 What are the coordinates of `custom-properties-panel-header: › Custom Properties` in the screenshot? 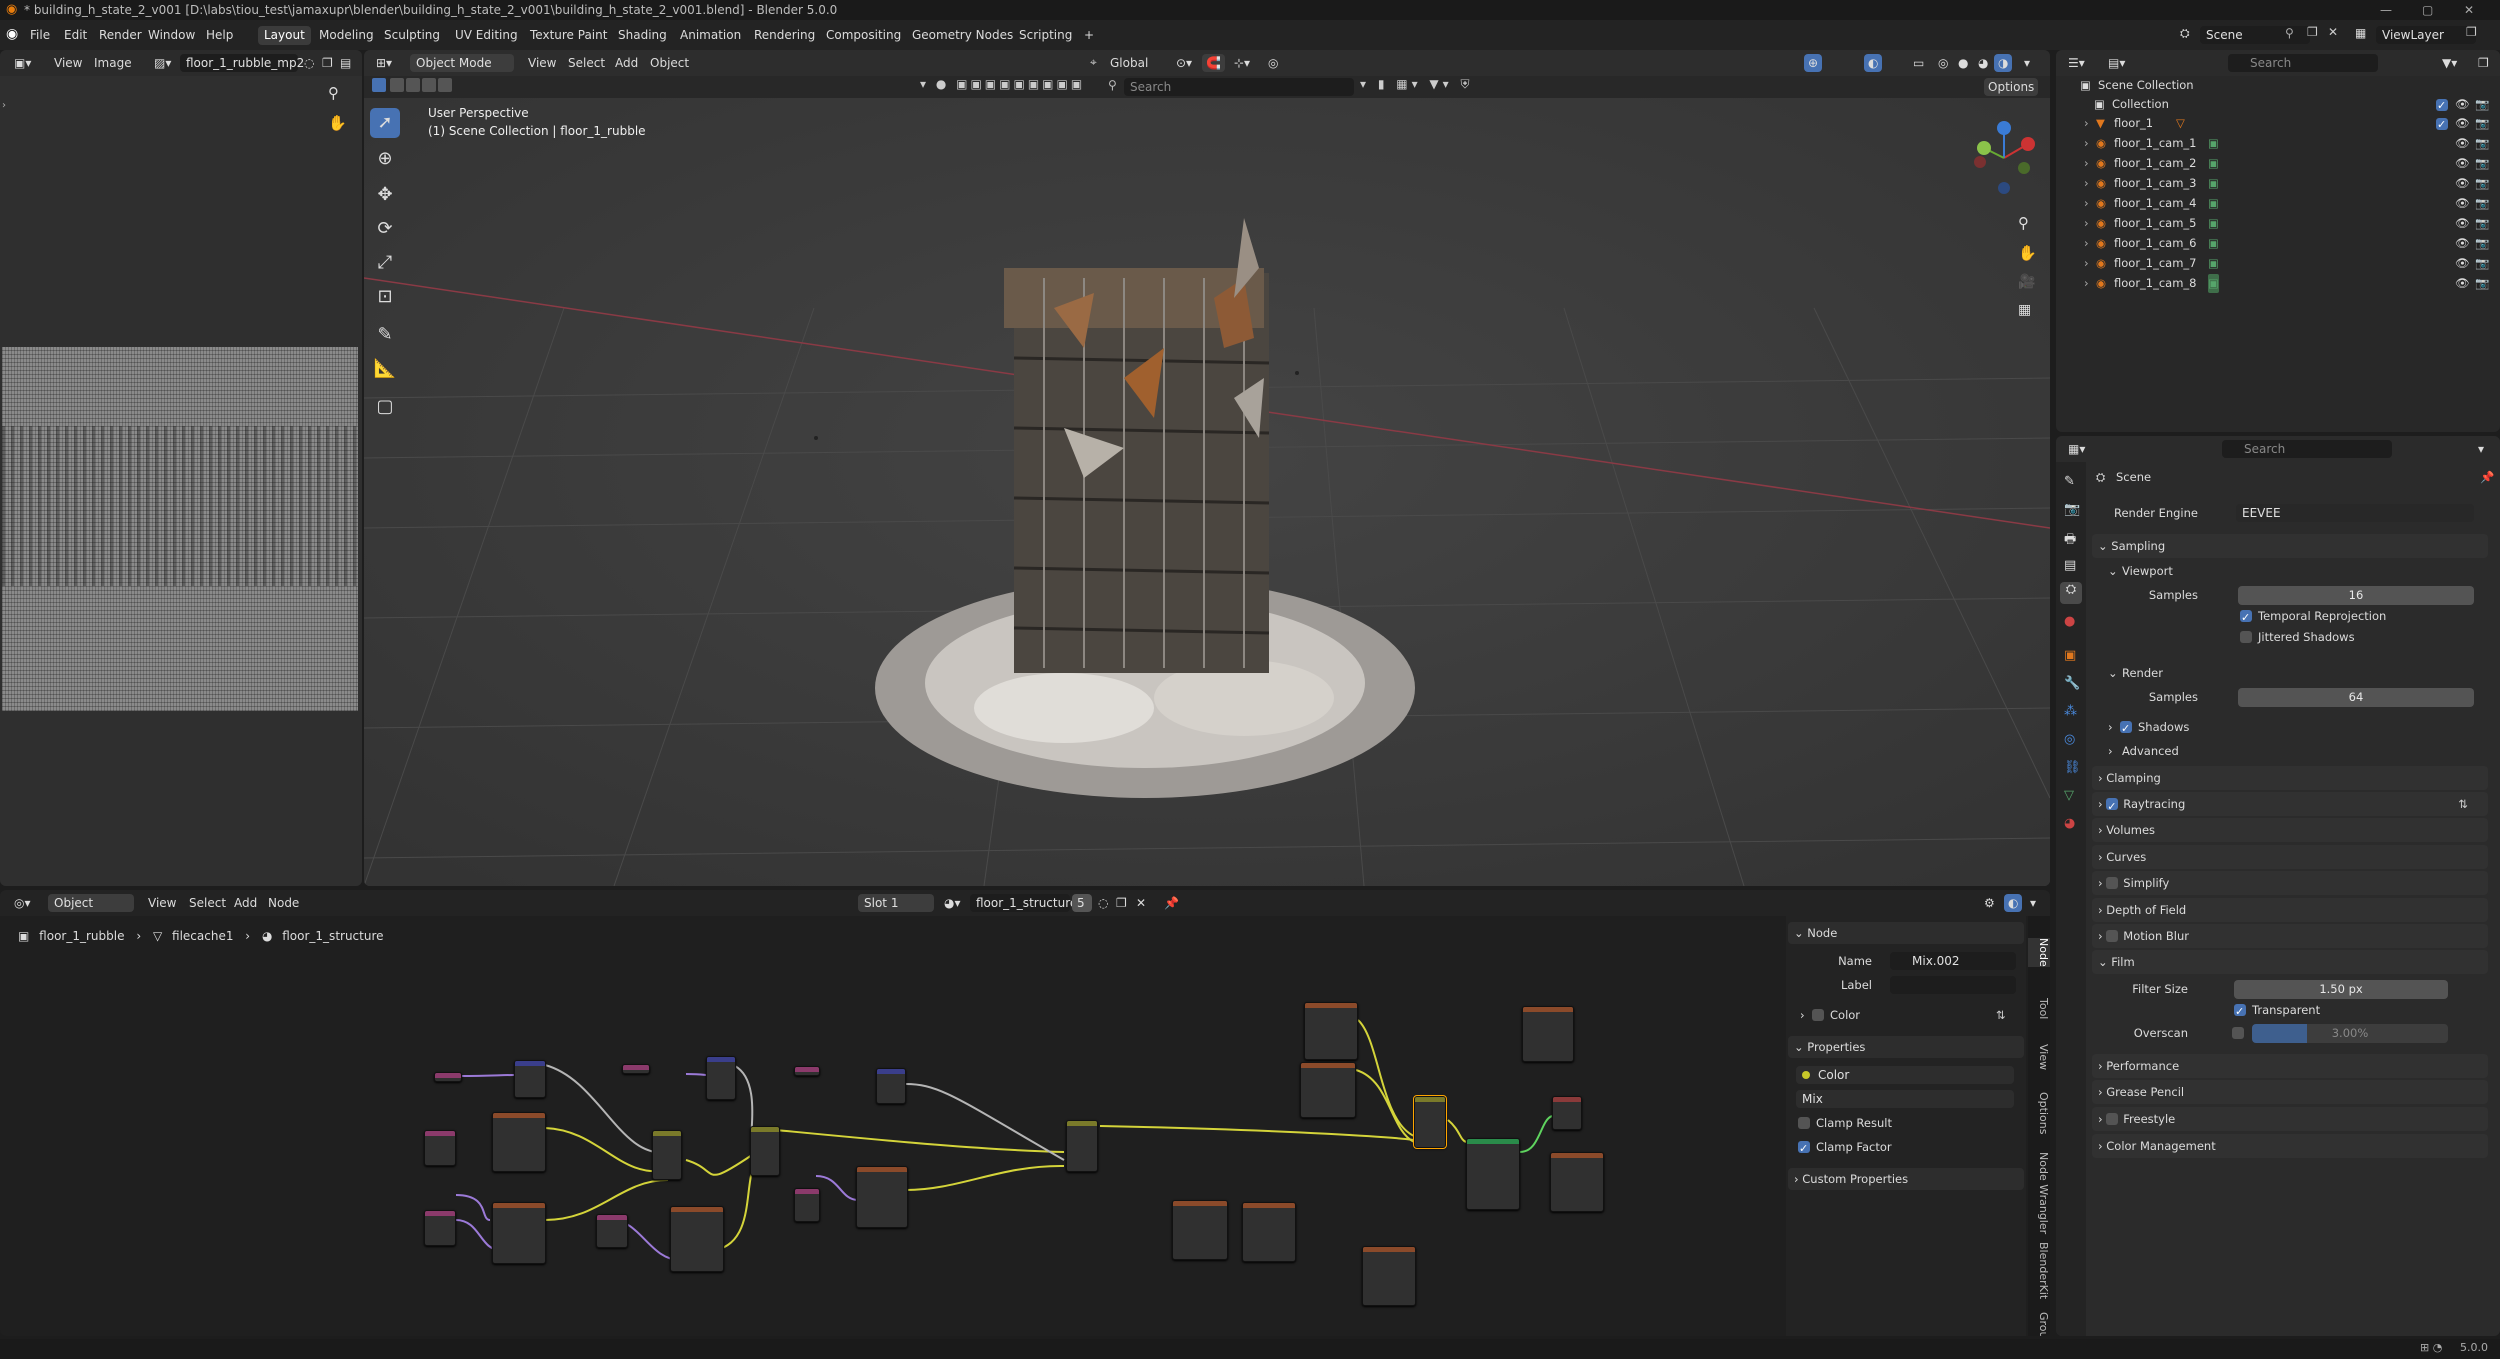 It's located at (1906, 1179).